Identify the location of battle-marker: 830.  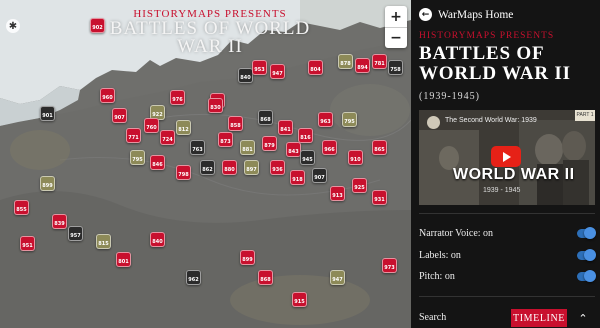
(215, 105).